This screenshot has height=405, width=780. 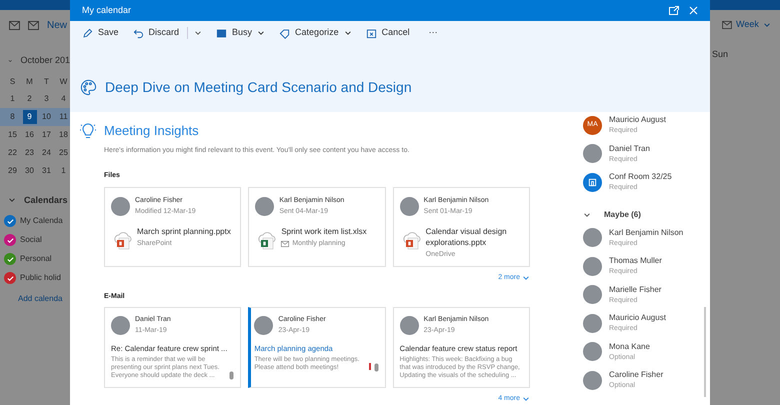 I want to click on month-label: October 201, so click(x=45, y=60).